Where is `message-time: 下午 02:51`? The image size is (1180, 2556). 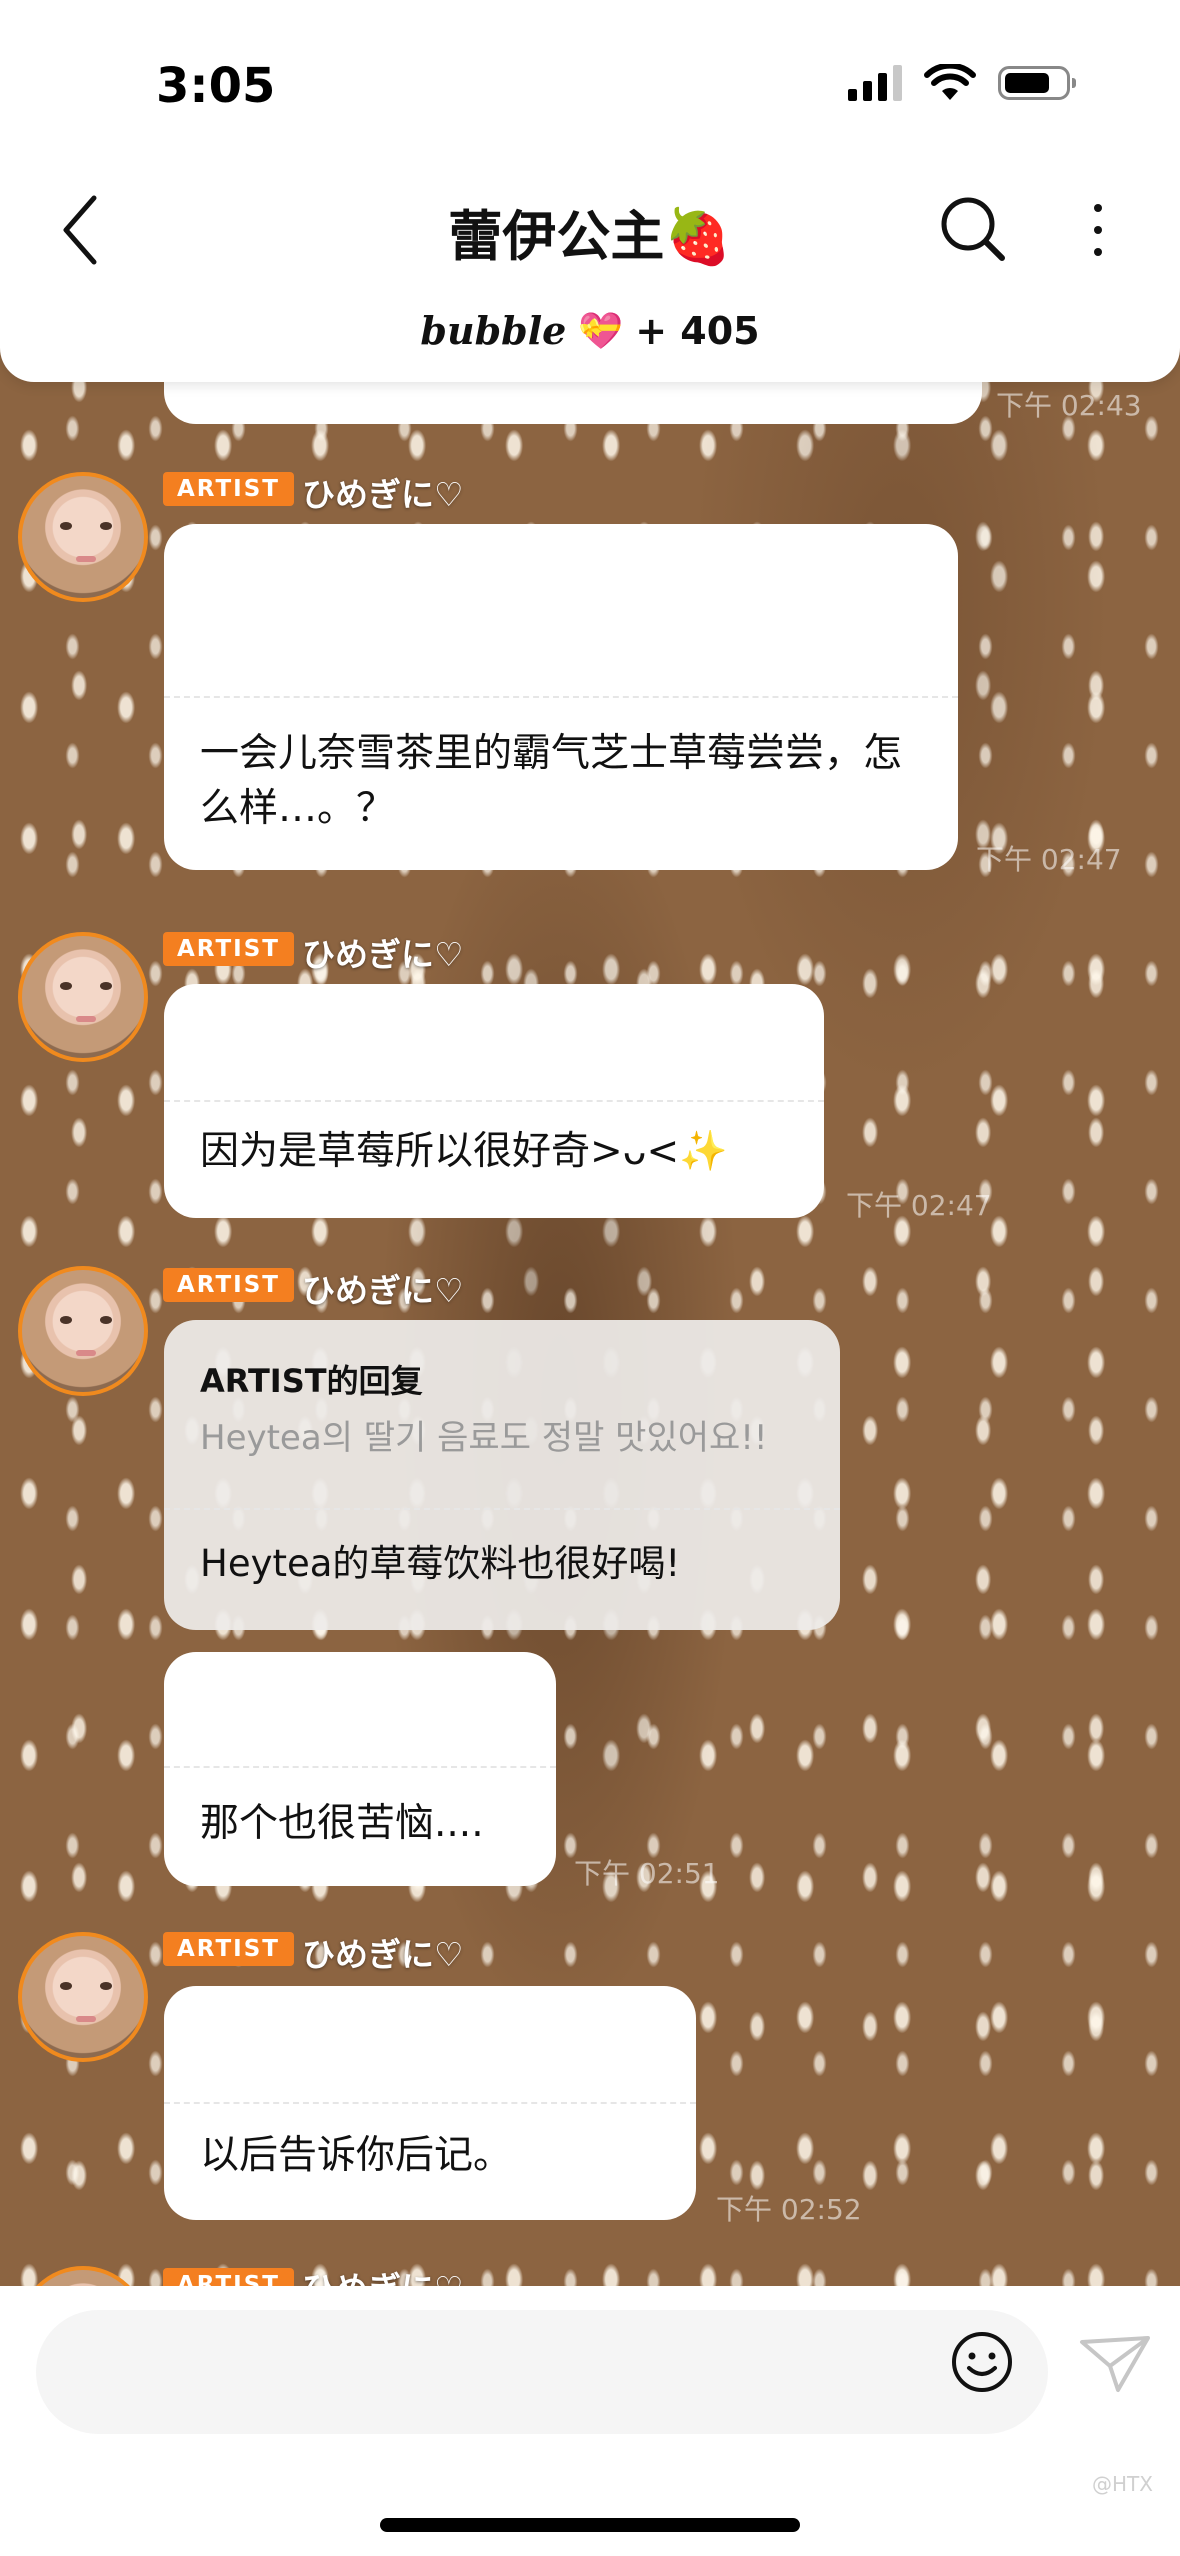 message-time: 下午 02:51 is located at coordinates (647, 1873).